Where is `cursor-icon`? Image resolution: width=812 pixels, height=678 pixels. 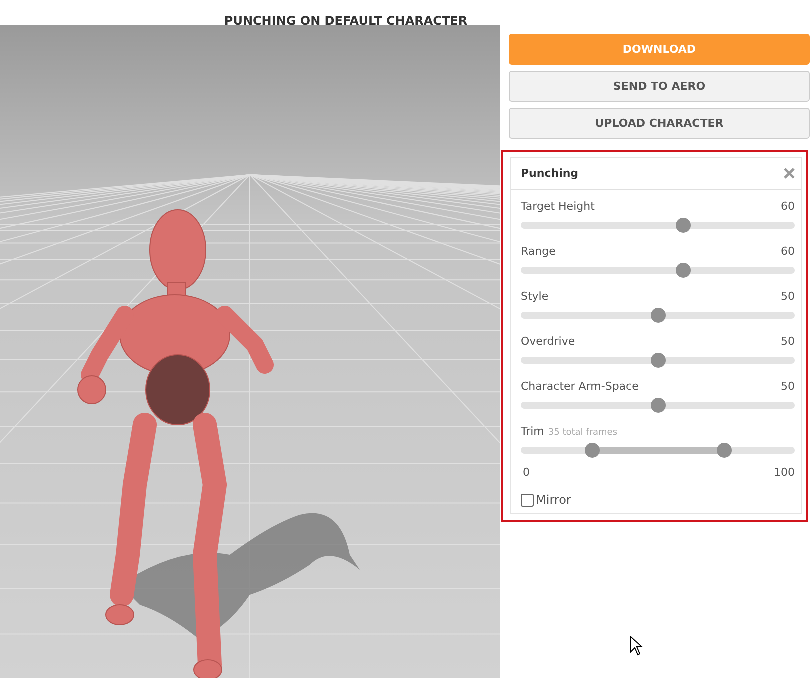
cursor-icon is located at coordinates (637, 646).